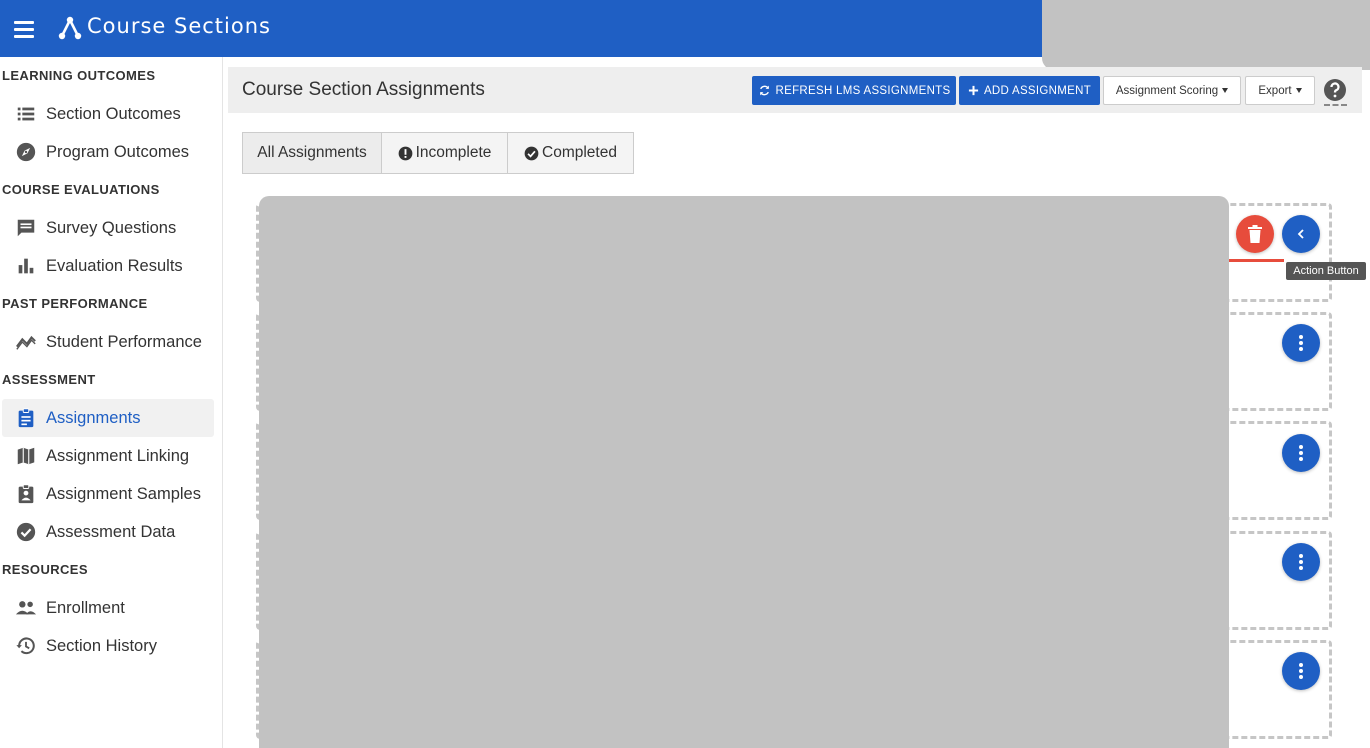 This screenshot has height=748, width=1370. Describe the element at coordinates (405, 153) in the screenshot. I see `exclamation-circle-icon` at that location.